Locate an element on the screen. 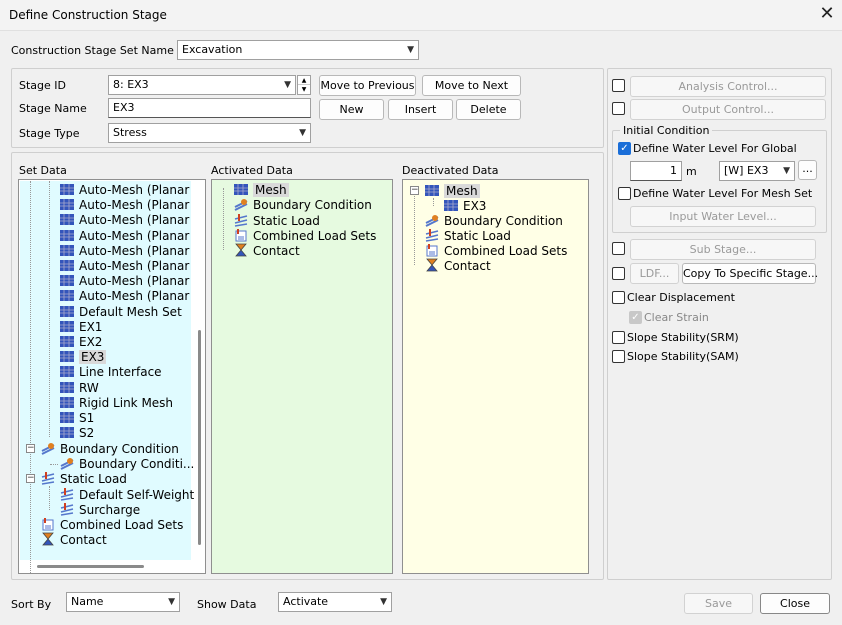 The image size is (842, 625). sort-by-combo: Name ▼ is located at coordinates (123, 602).